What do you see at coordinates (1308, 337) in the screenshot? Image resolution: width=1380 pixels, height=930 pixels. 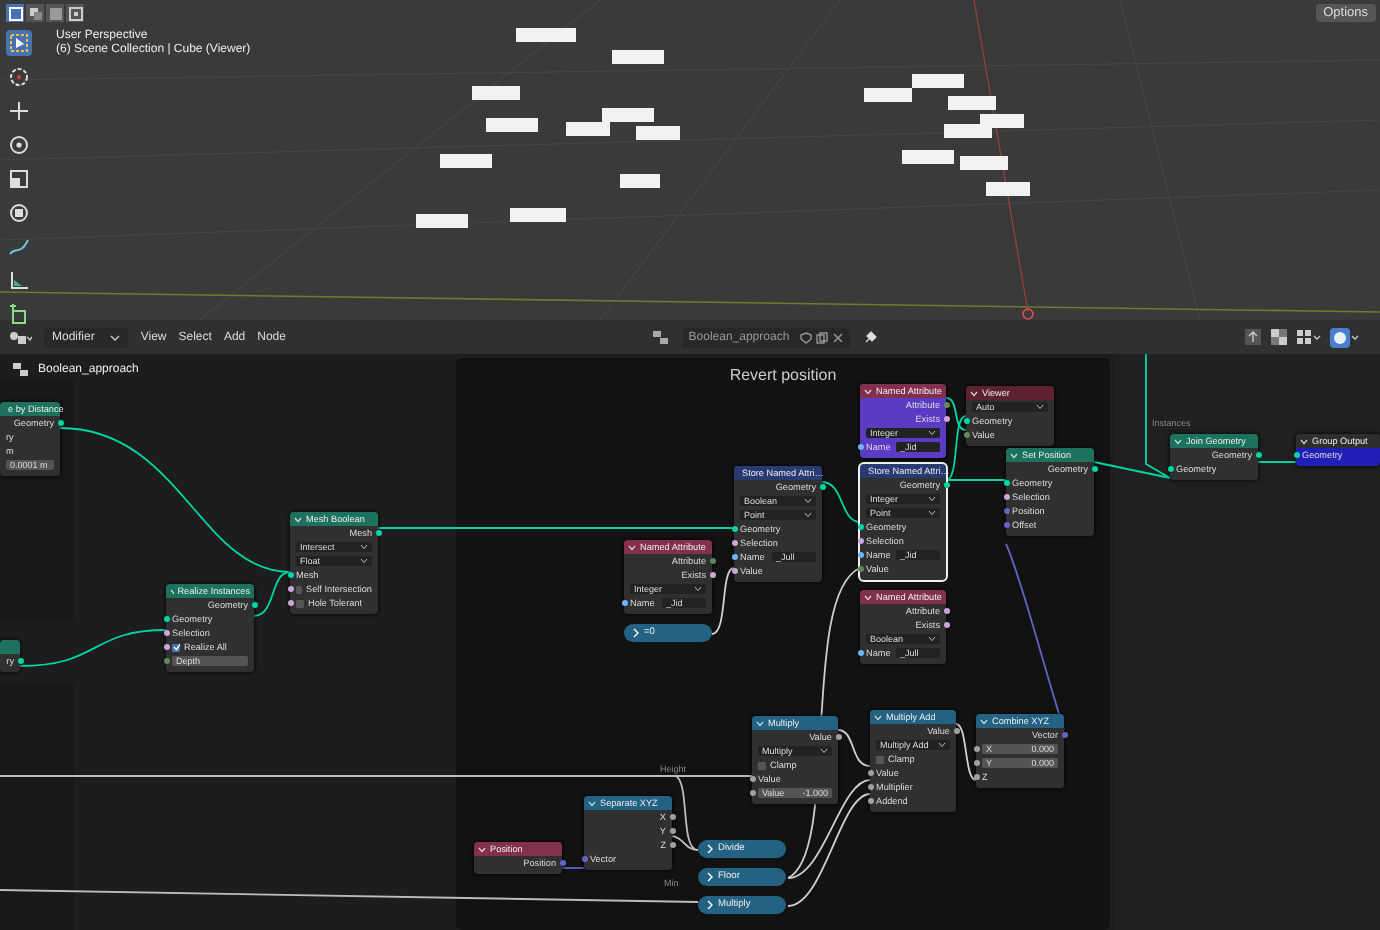 I see `grid-icon` at bounding box center [1308, 337].